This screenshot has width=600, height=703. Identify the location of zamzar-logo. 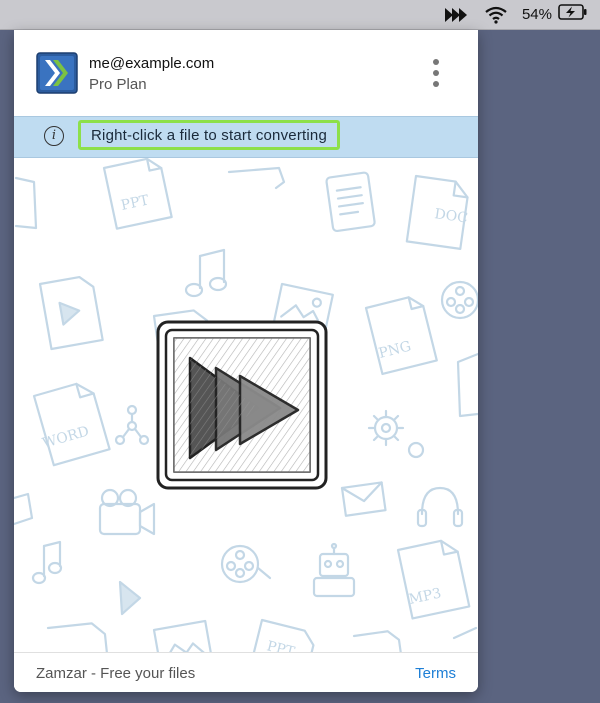
(57, 73).